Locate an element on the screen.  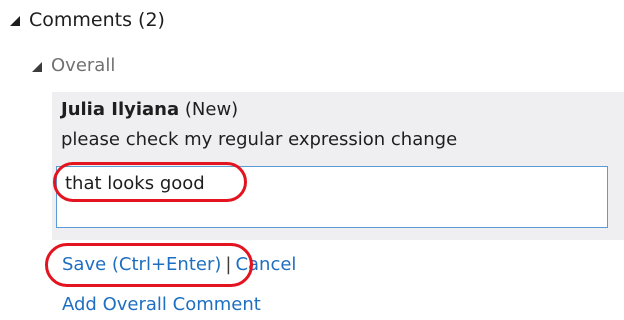
overall-group-header: Overall is located at coordinates (73, 66).